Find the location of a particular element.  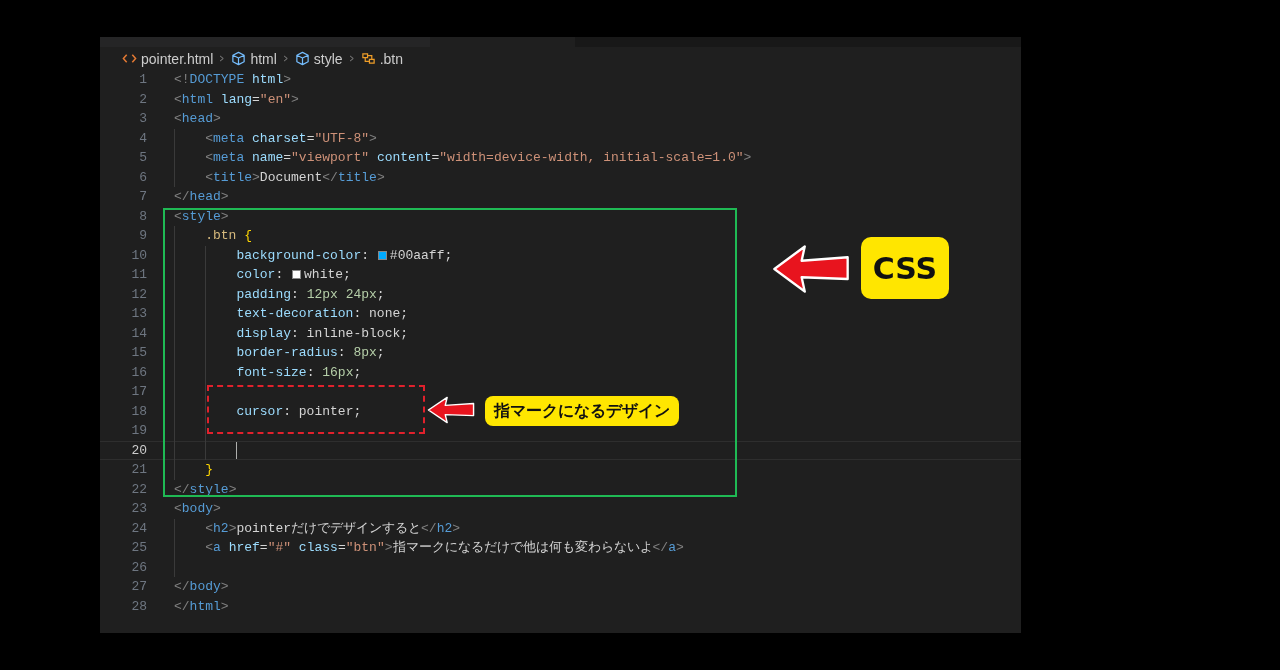

line-number: 26 is located at coordinates (138, 567).